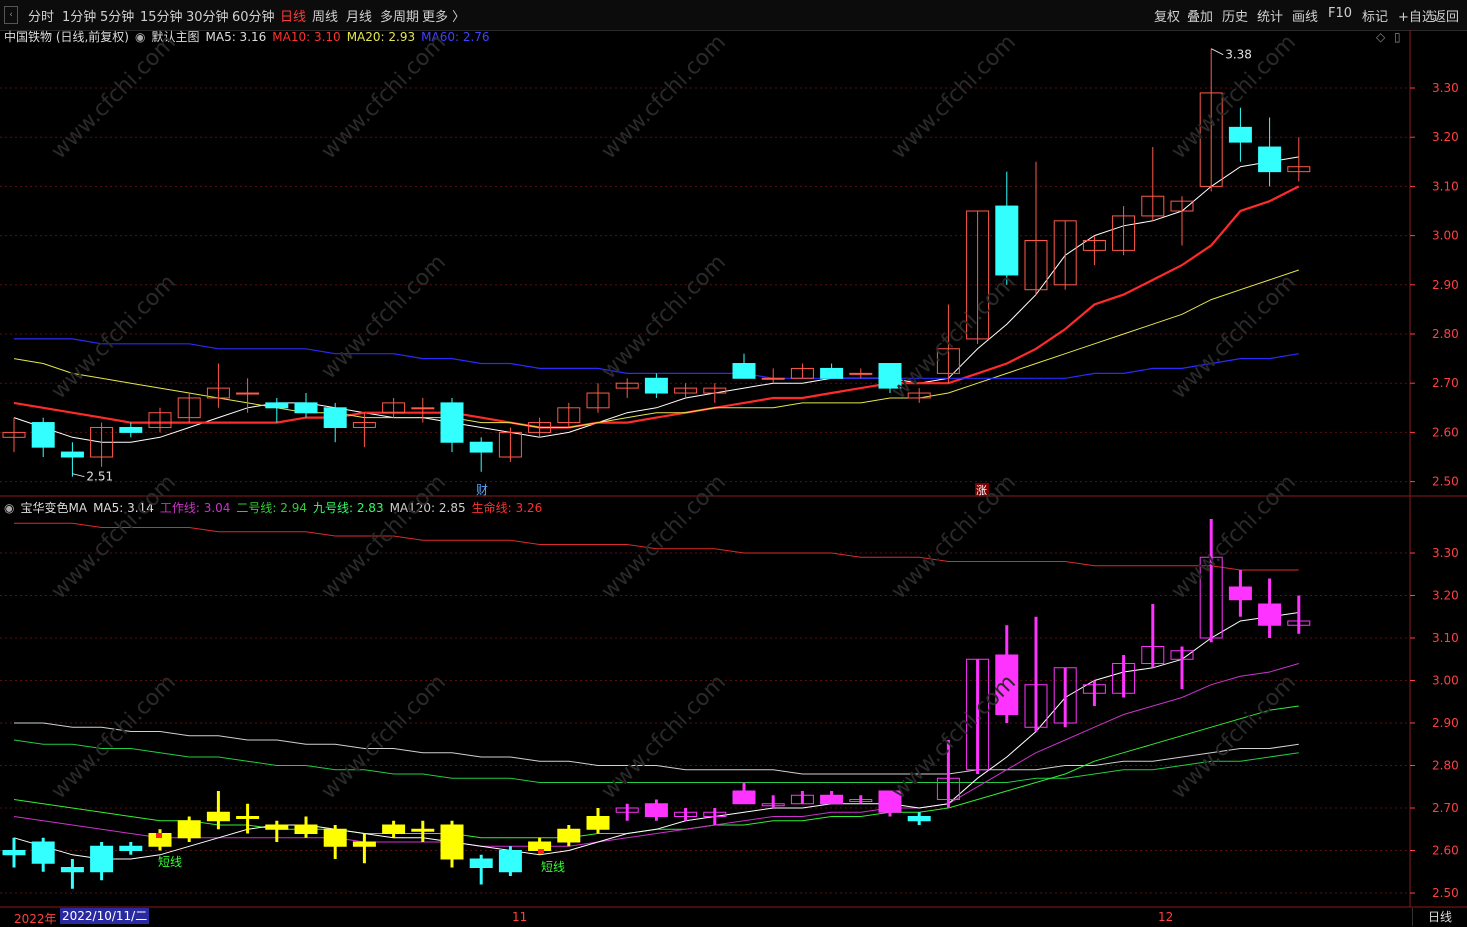 The image size is (1467, 927). I want to click on finance-mark: 财, so click(482, 490).